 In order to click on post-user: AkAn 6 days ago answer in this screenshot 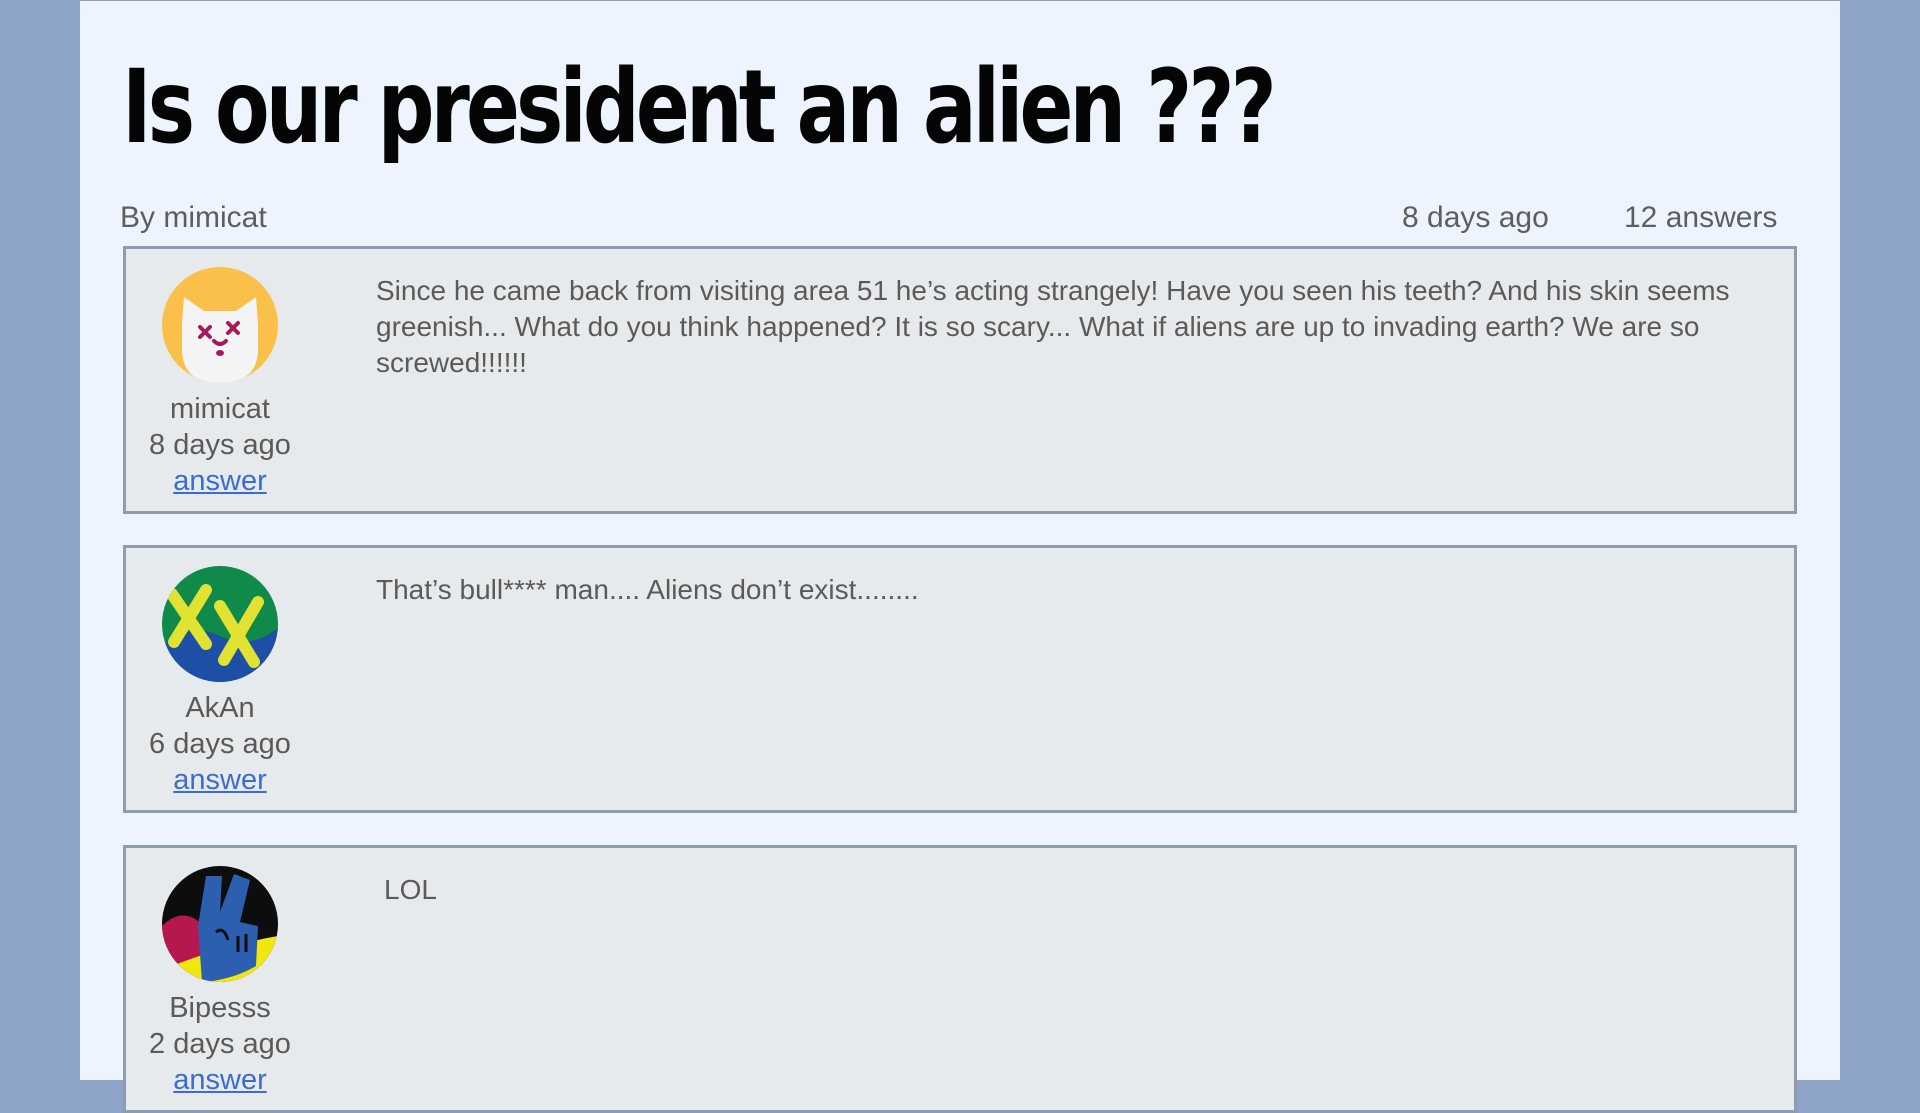, I will do `click(220, 682)`.